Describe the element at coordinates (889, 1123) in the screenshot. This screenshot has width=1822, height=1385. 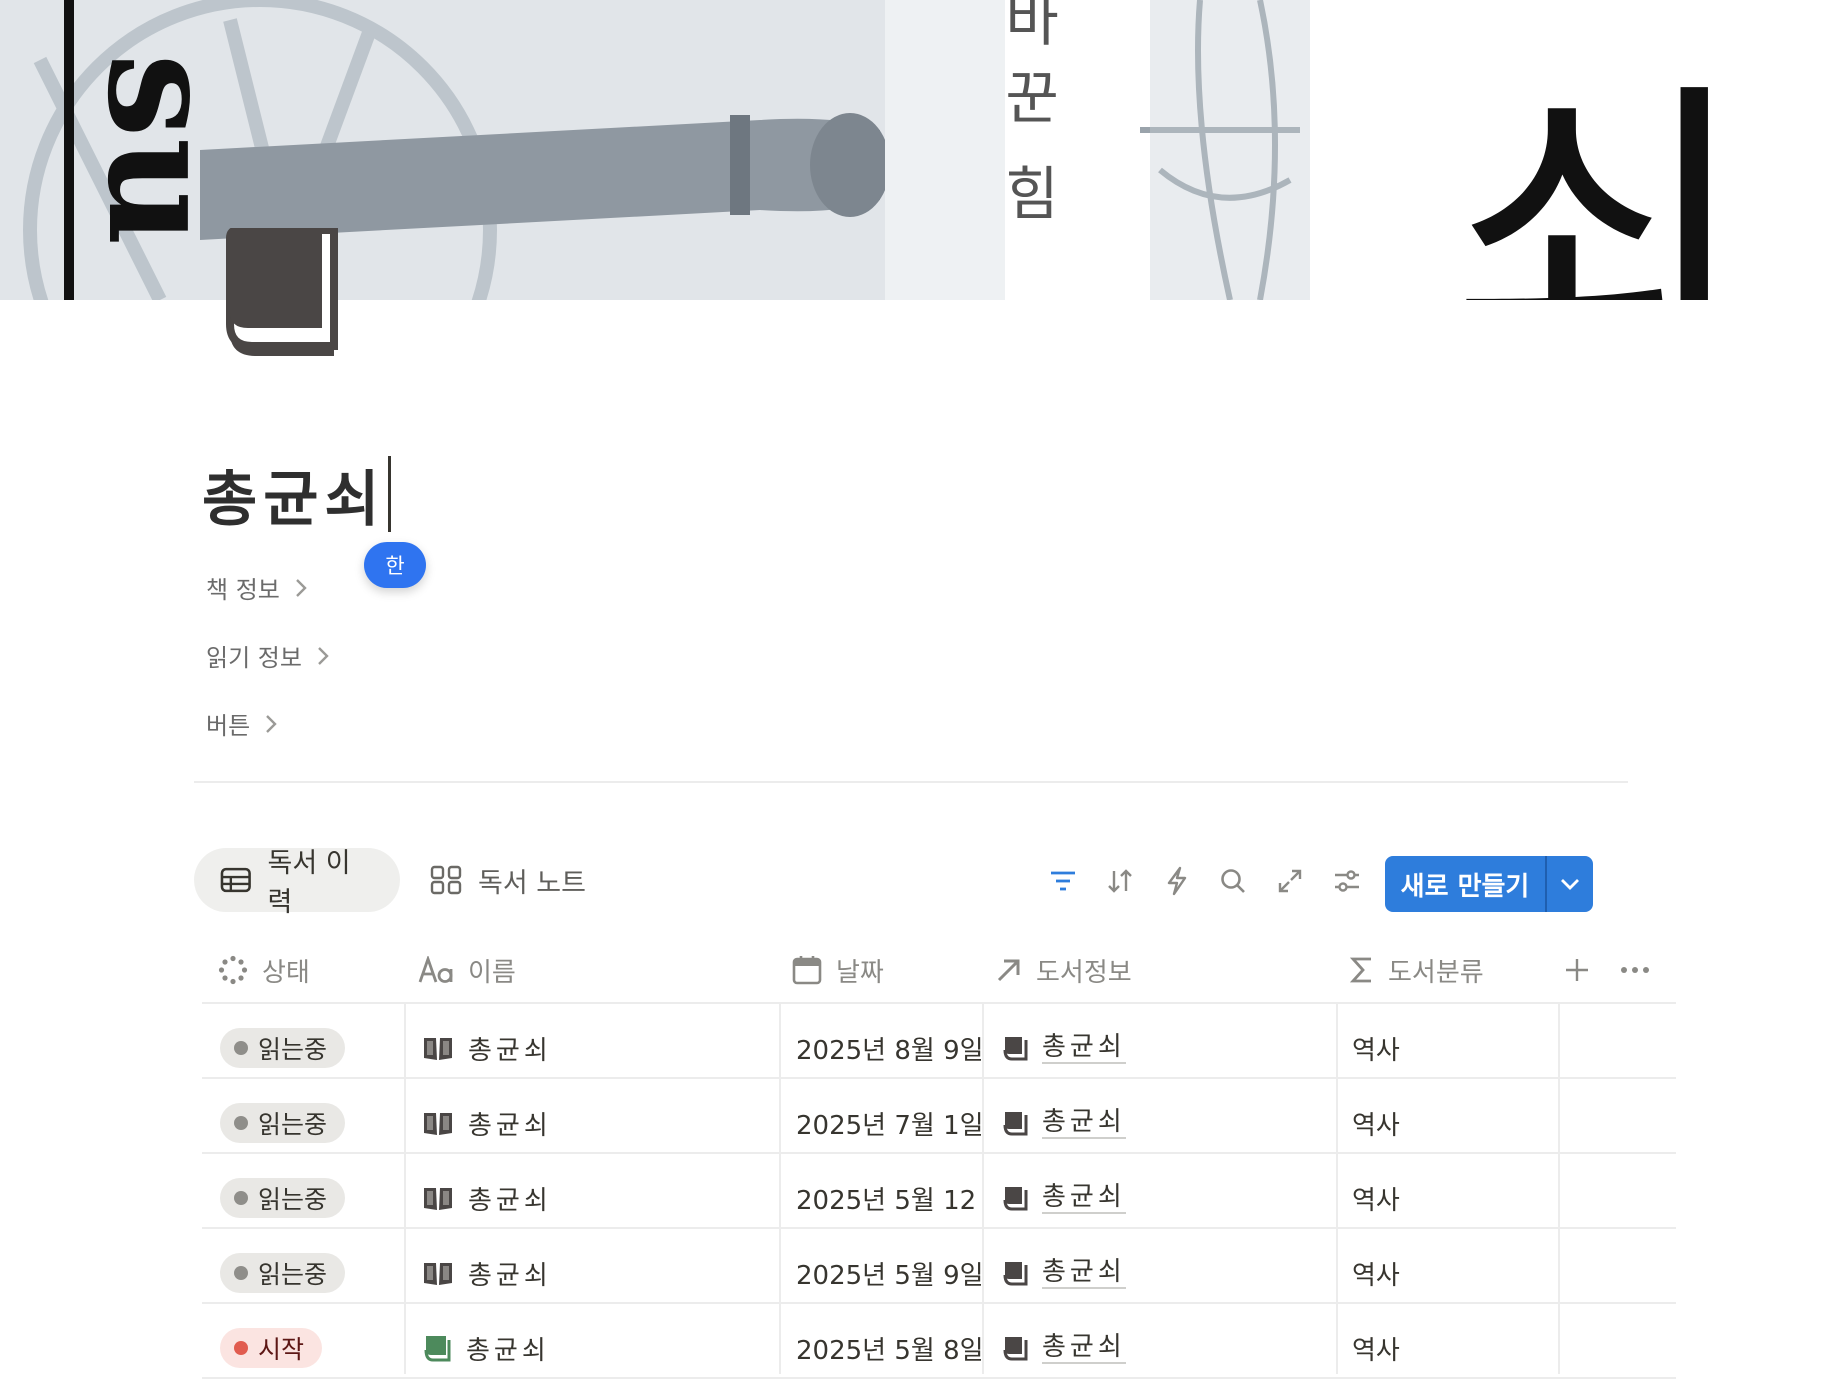
I see `row-date: 2025년 7월 1일` at that location.